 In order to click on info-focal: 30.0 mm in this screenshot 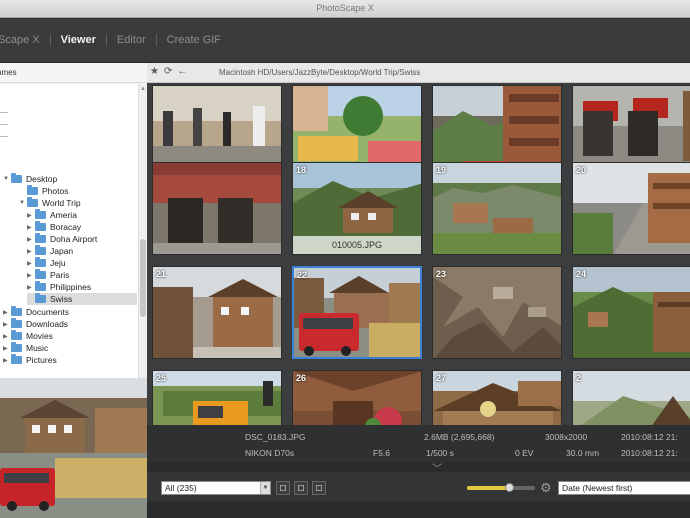, I will do `click(583, 453)`.